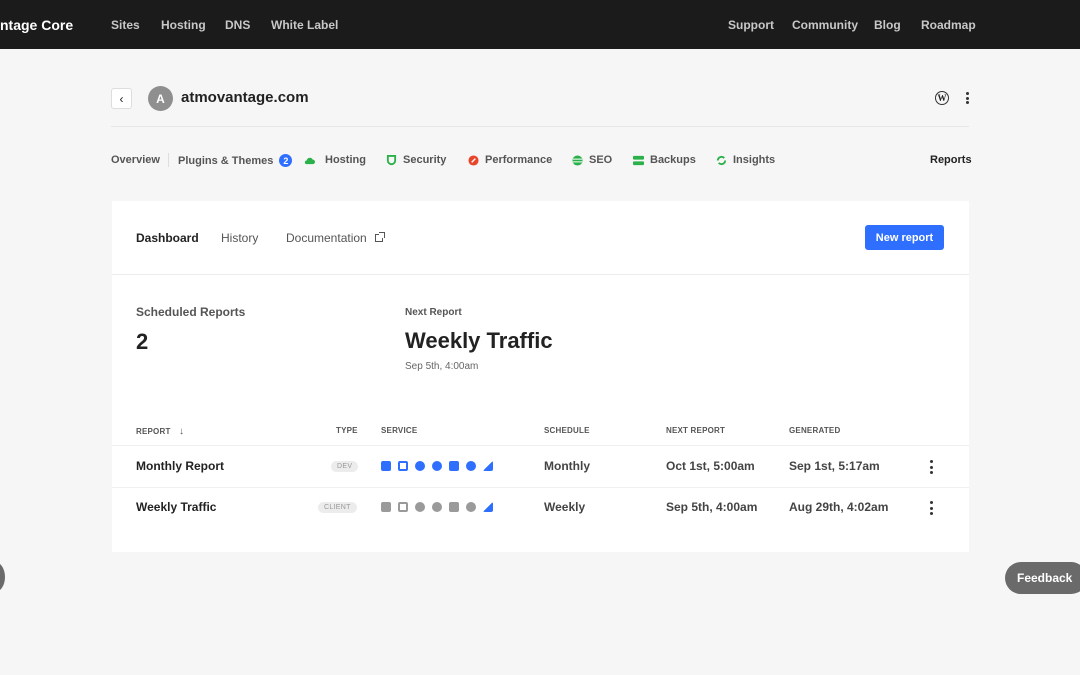  I want to click on back-button: ‹, so click(121, 98).